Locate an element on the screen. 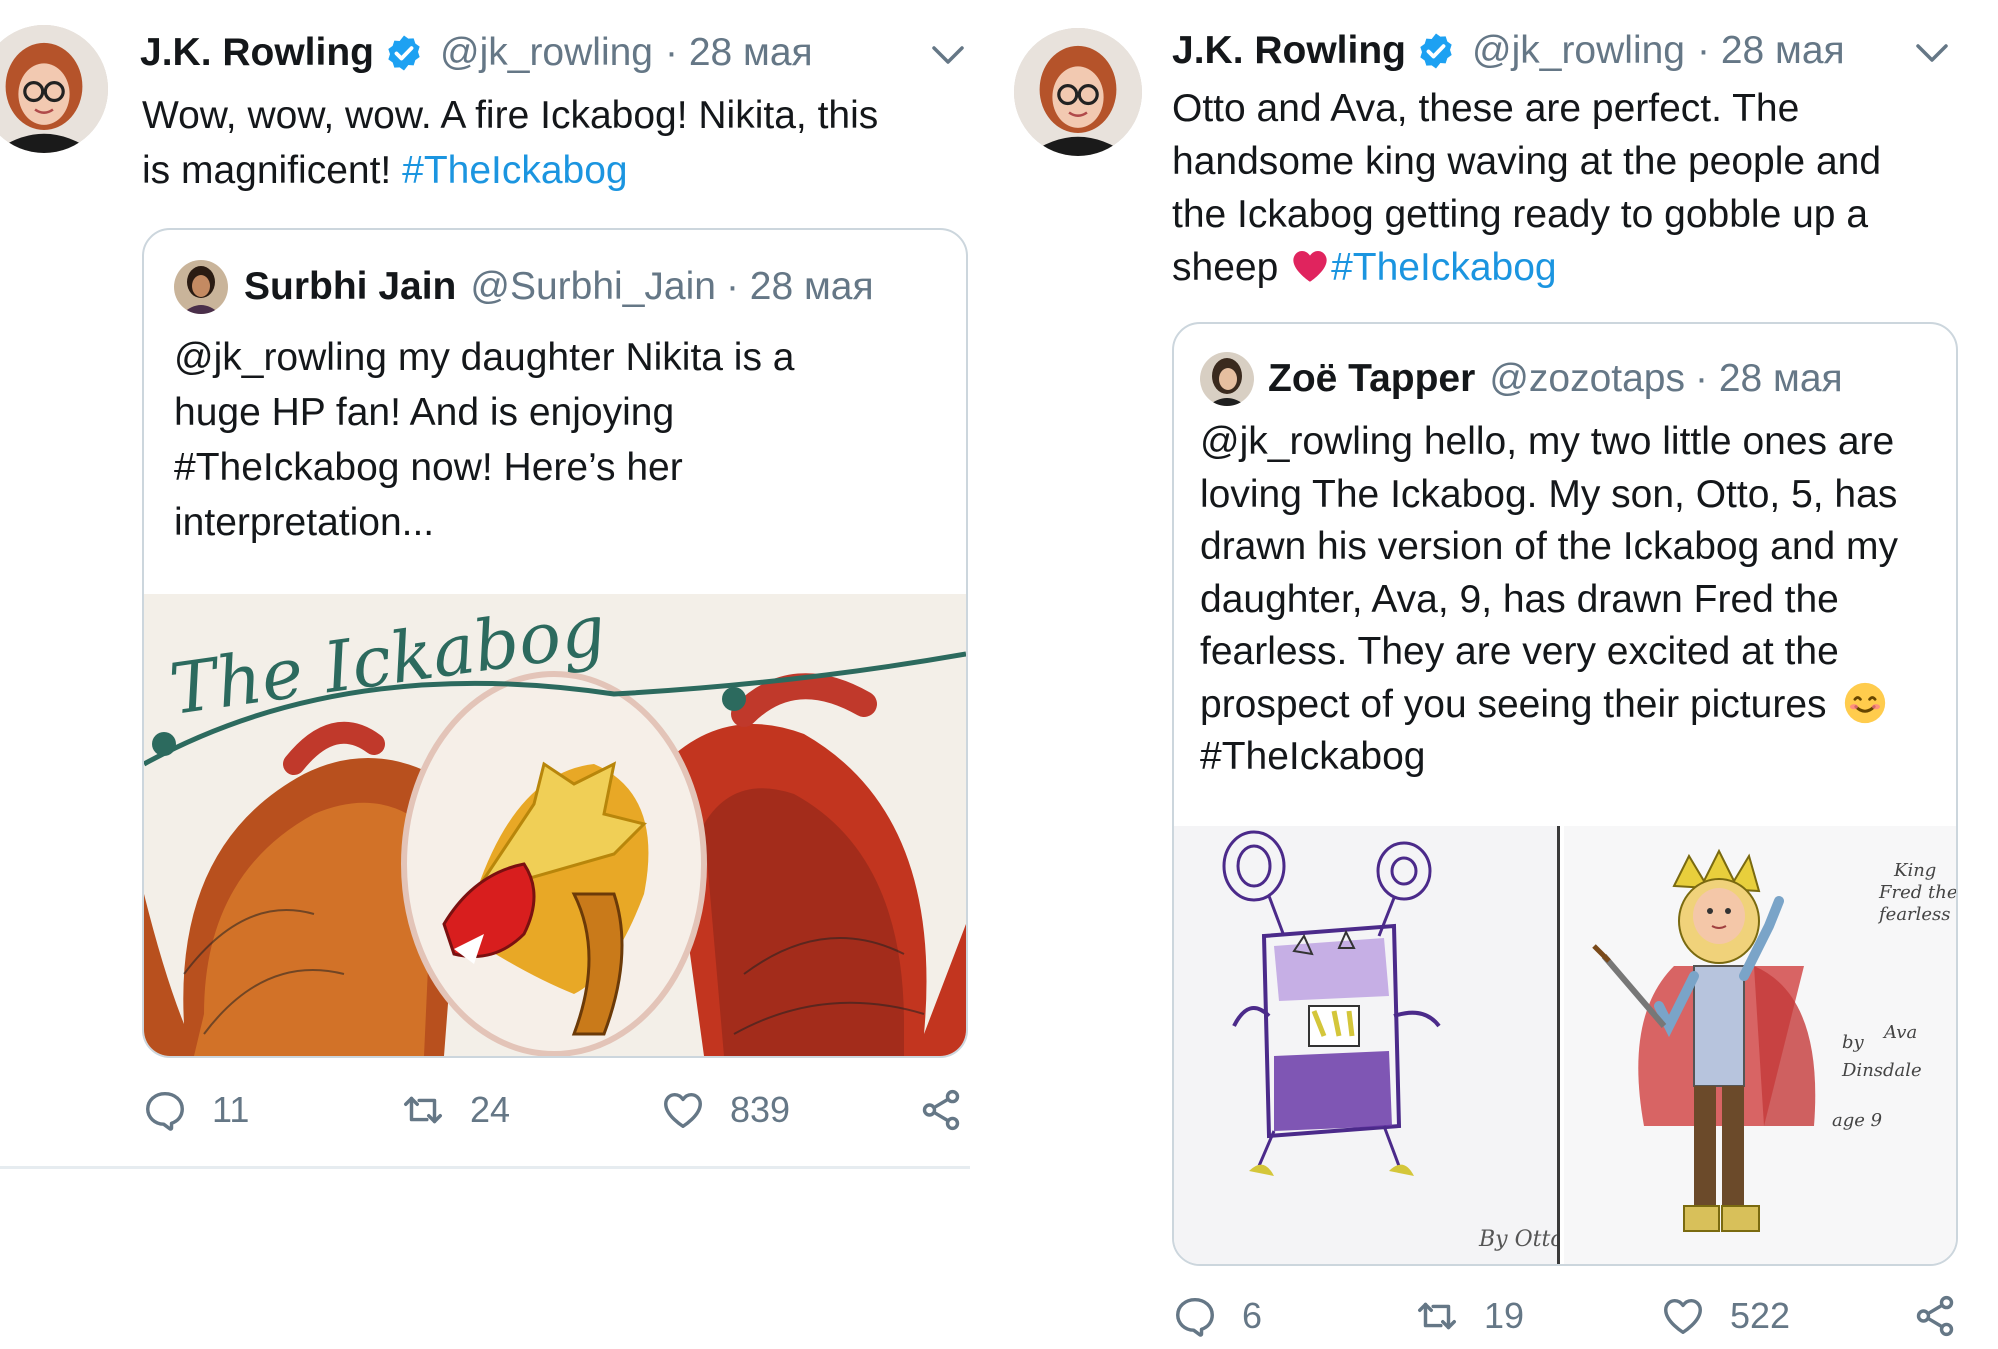 This screenshot has width=1998, height=1349. drawing-signature: By Otto is located at coordinates (1519, 1239).